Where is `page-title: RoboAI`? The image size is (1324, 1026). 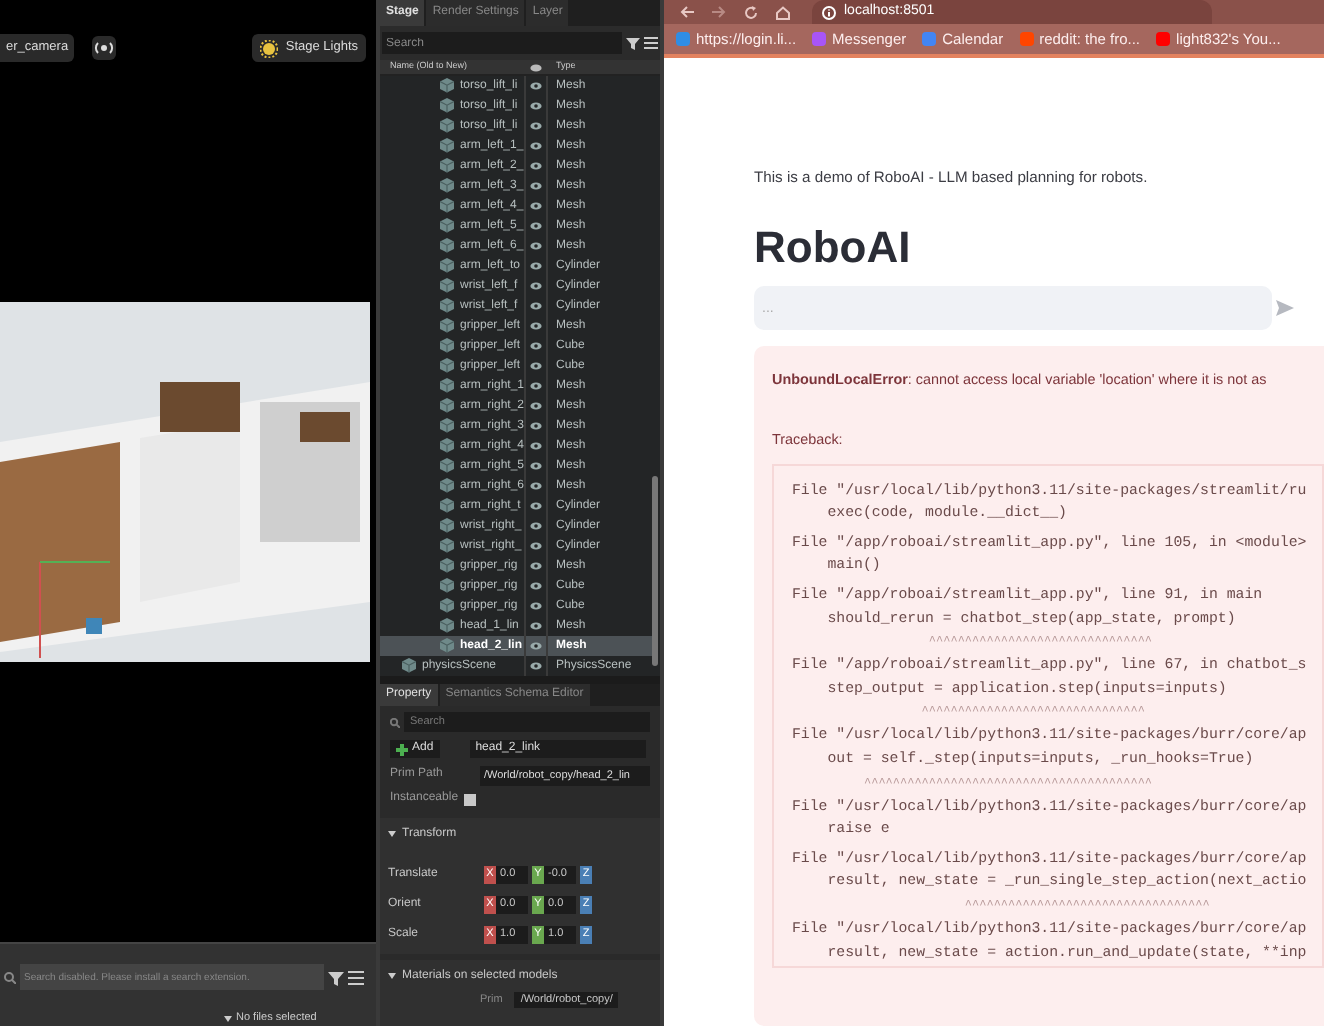
page-title: RoboAI is located at coordinates (833, 248).